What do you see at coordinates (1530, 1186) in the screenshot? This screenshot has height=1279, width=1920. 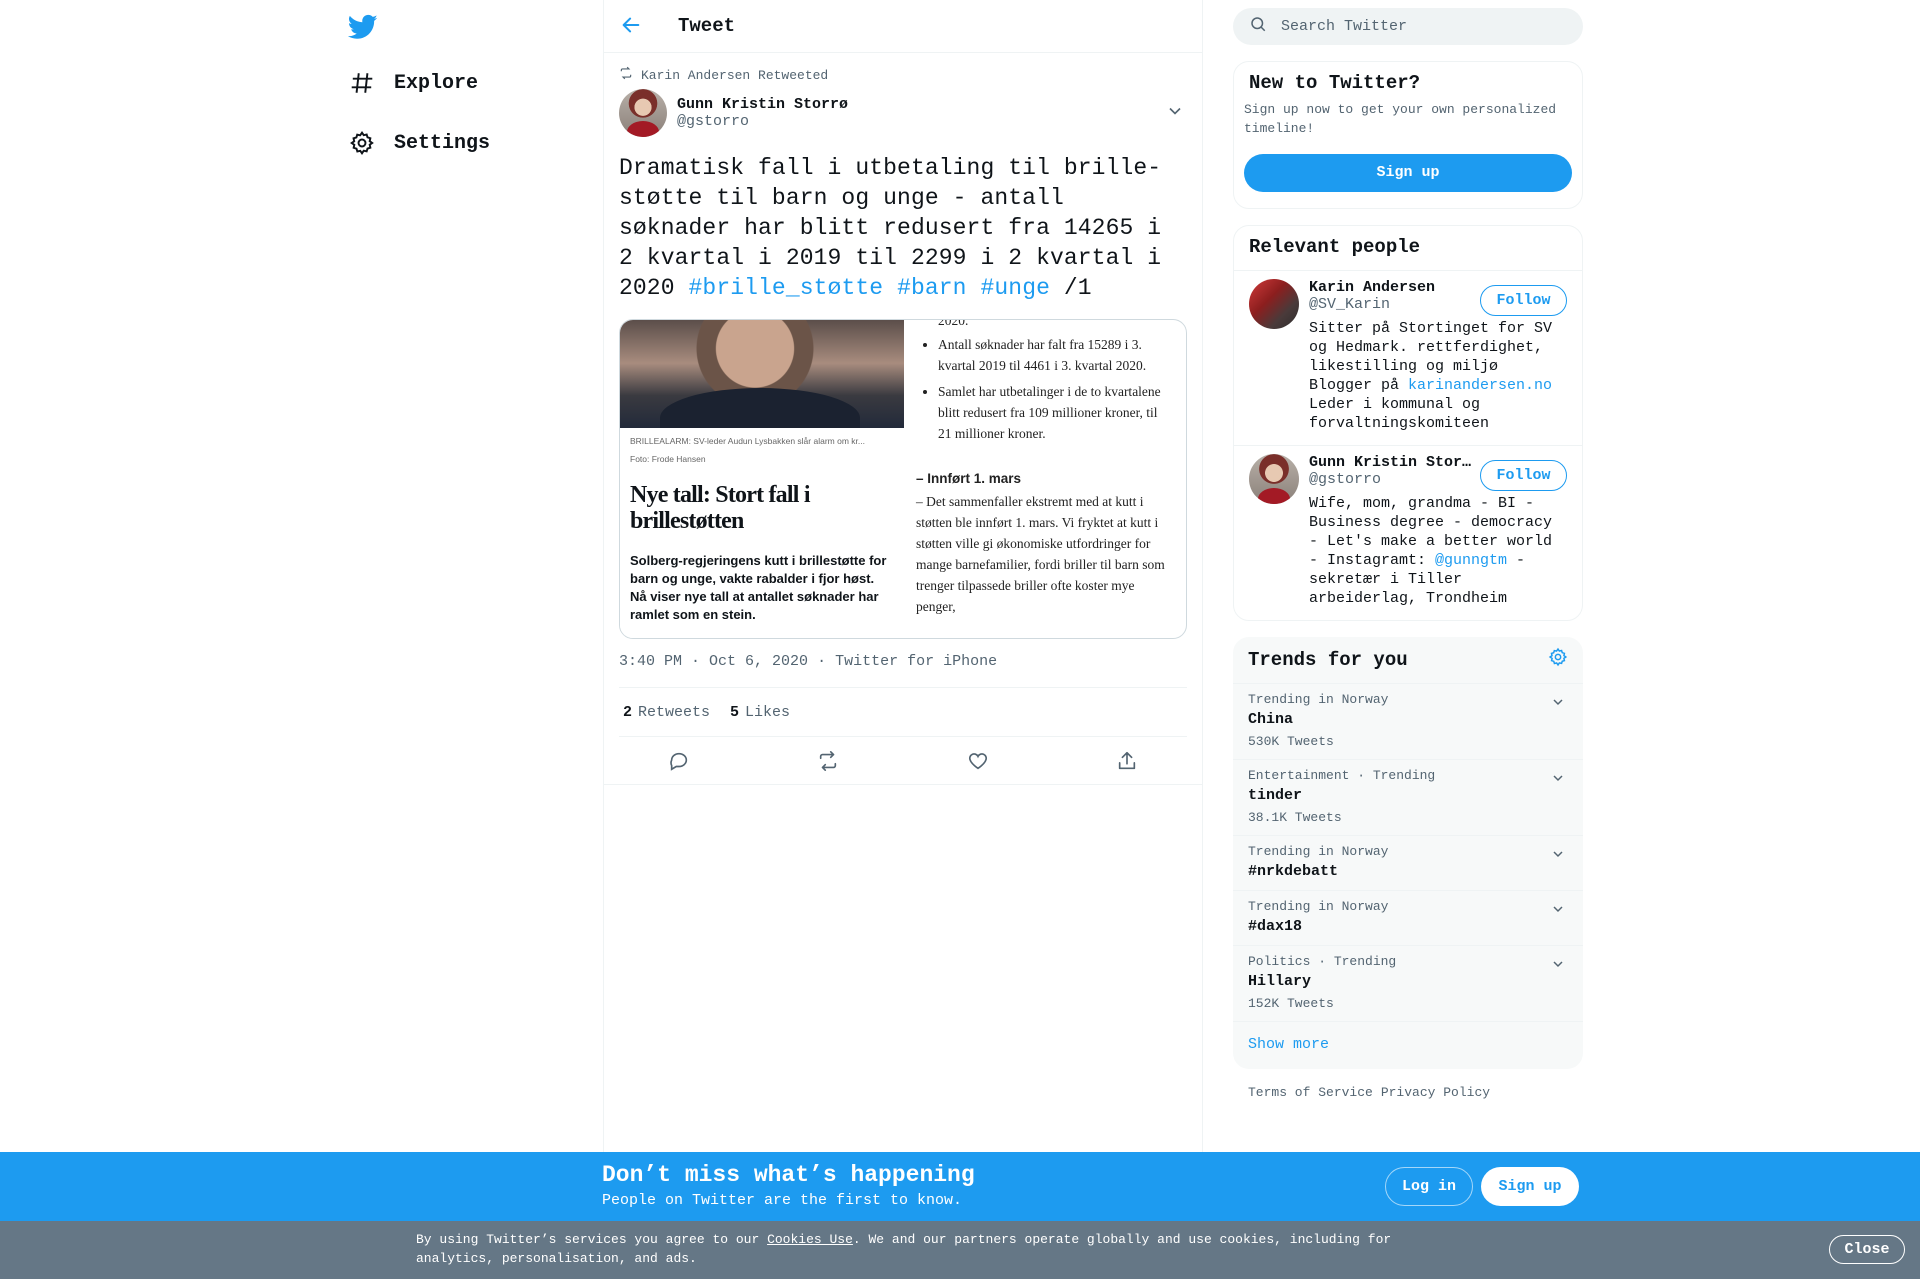 I see `banner-signup-button: Sign up` at bounding box center [1530, 1186].